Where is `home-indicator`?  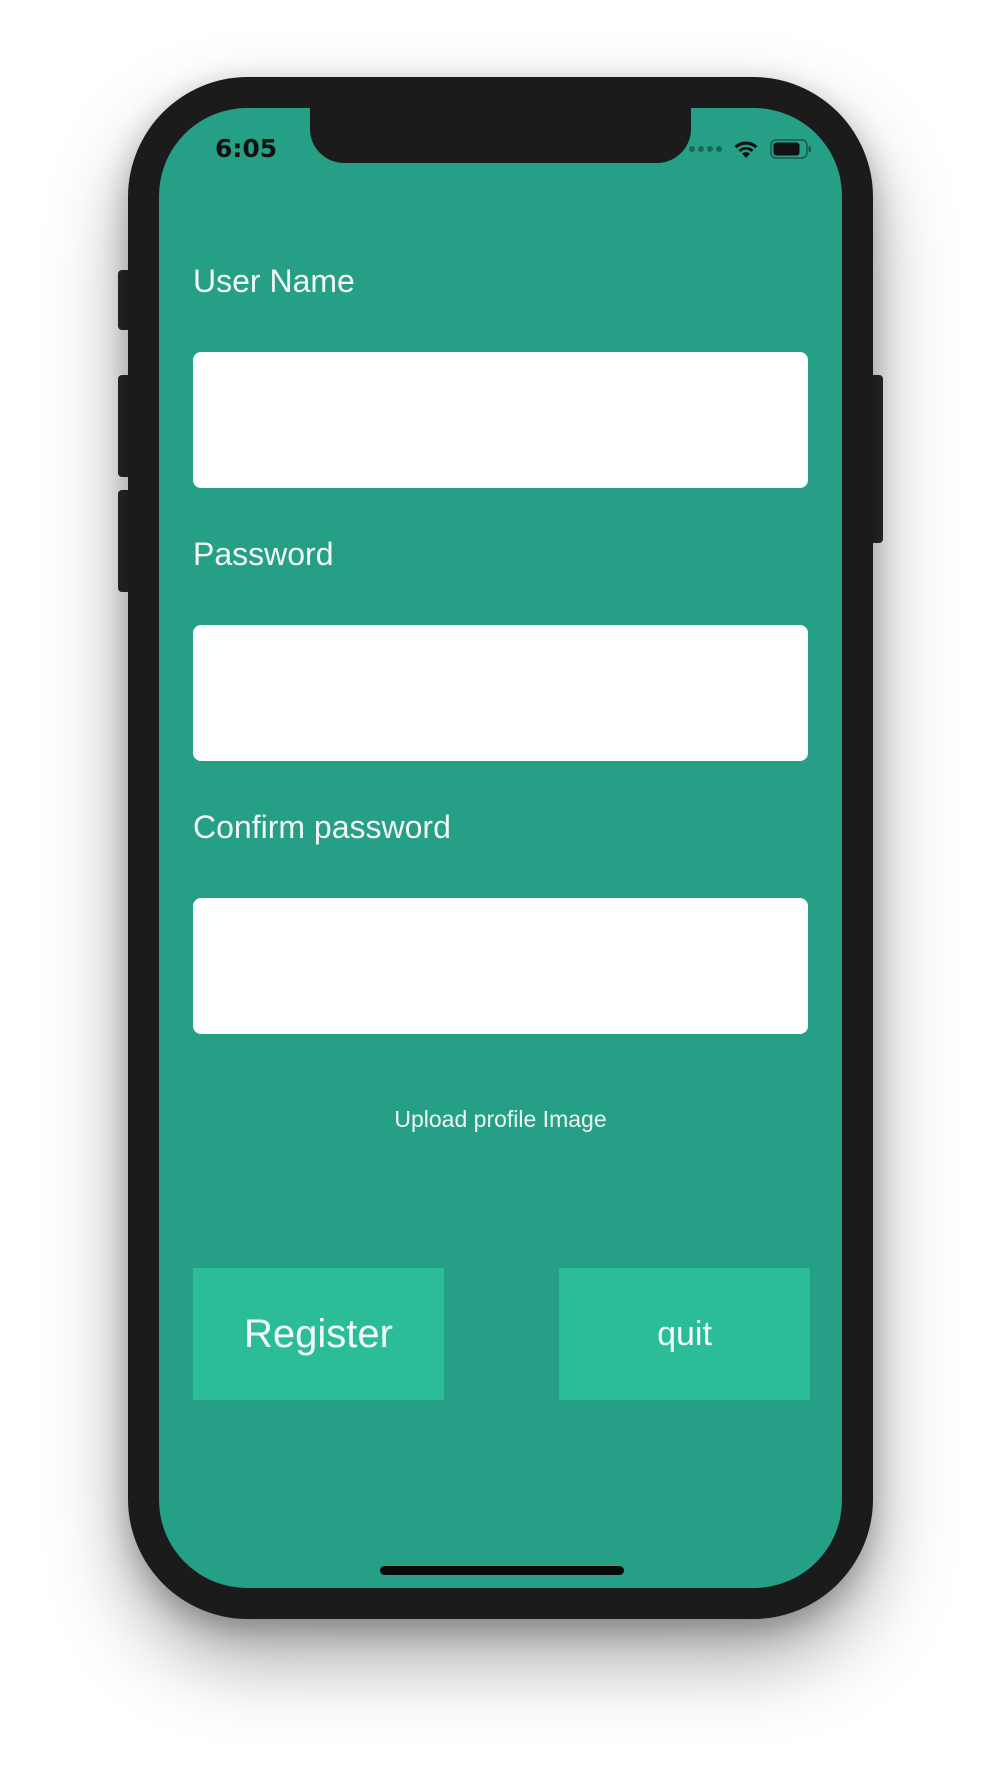 home-indicator is located at coordinates (502, 1570).